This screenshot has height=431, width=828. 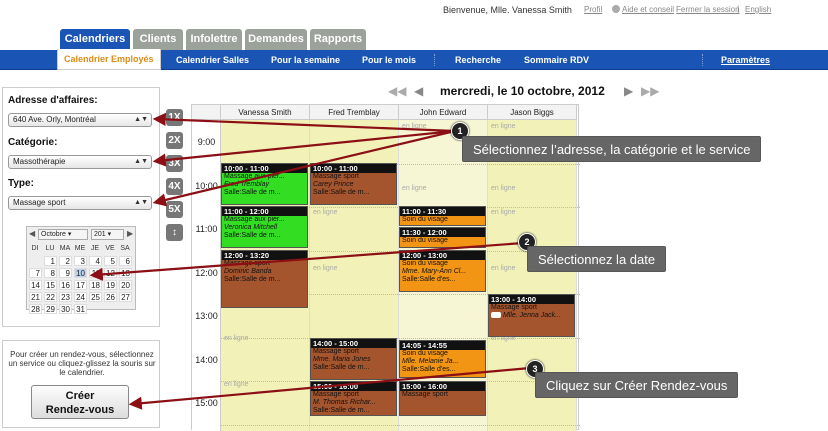 I want to click on arrow-to-create, so click(x=329, y=388).